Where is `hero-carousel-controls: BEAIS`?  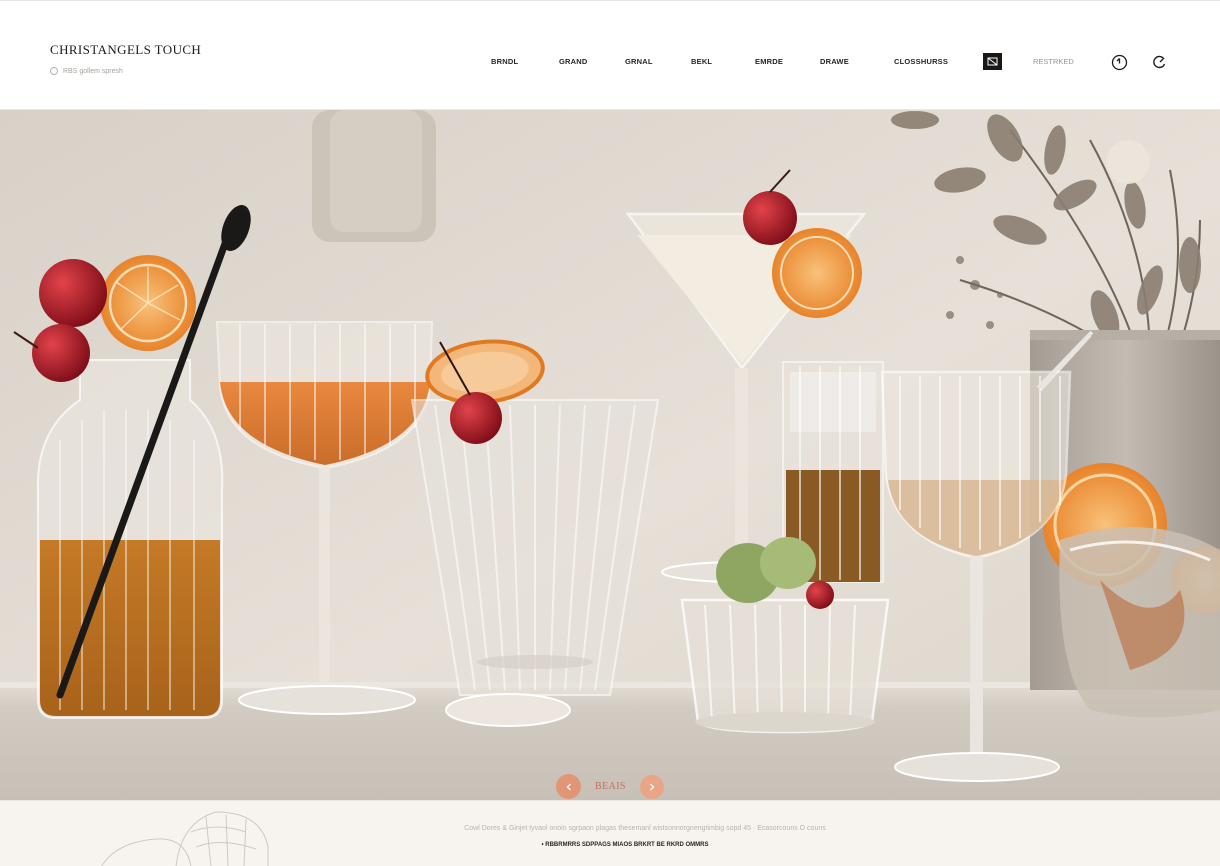
hero-carousel-controls: BEAIS is located at coordinates (610, 786).